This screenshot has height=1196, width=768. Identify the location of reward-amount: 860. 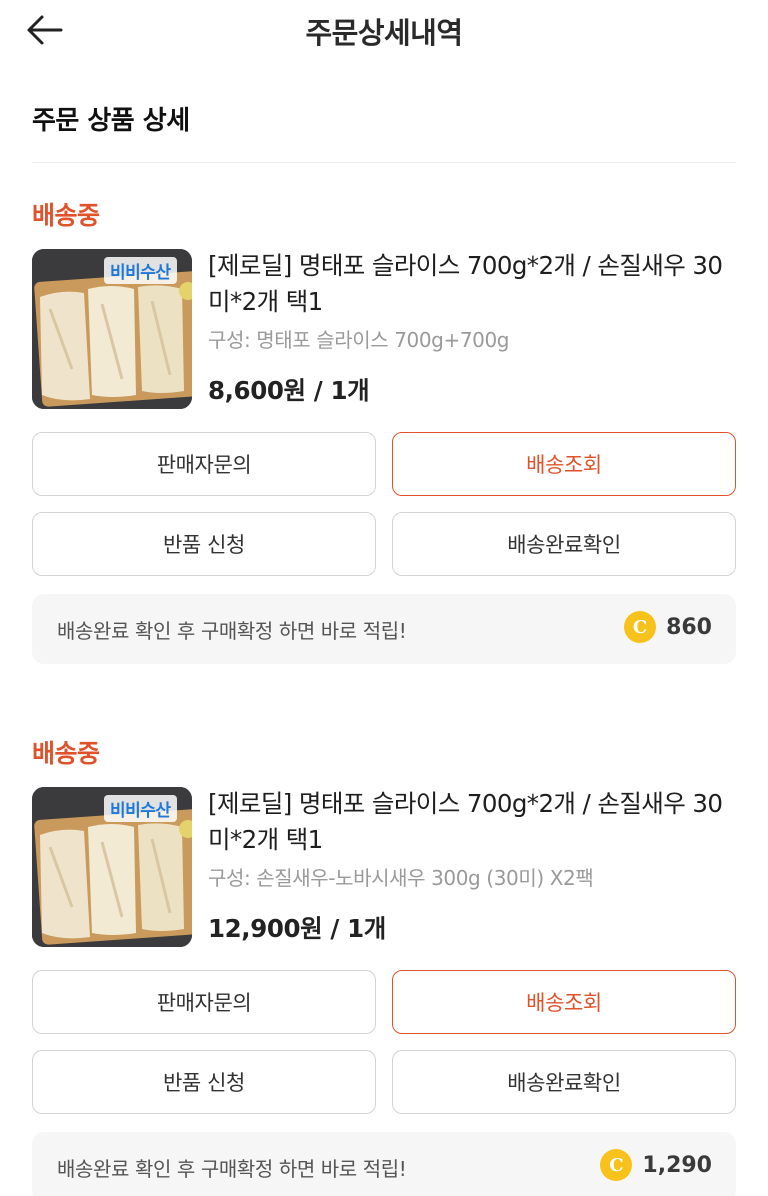
(689, 627).